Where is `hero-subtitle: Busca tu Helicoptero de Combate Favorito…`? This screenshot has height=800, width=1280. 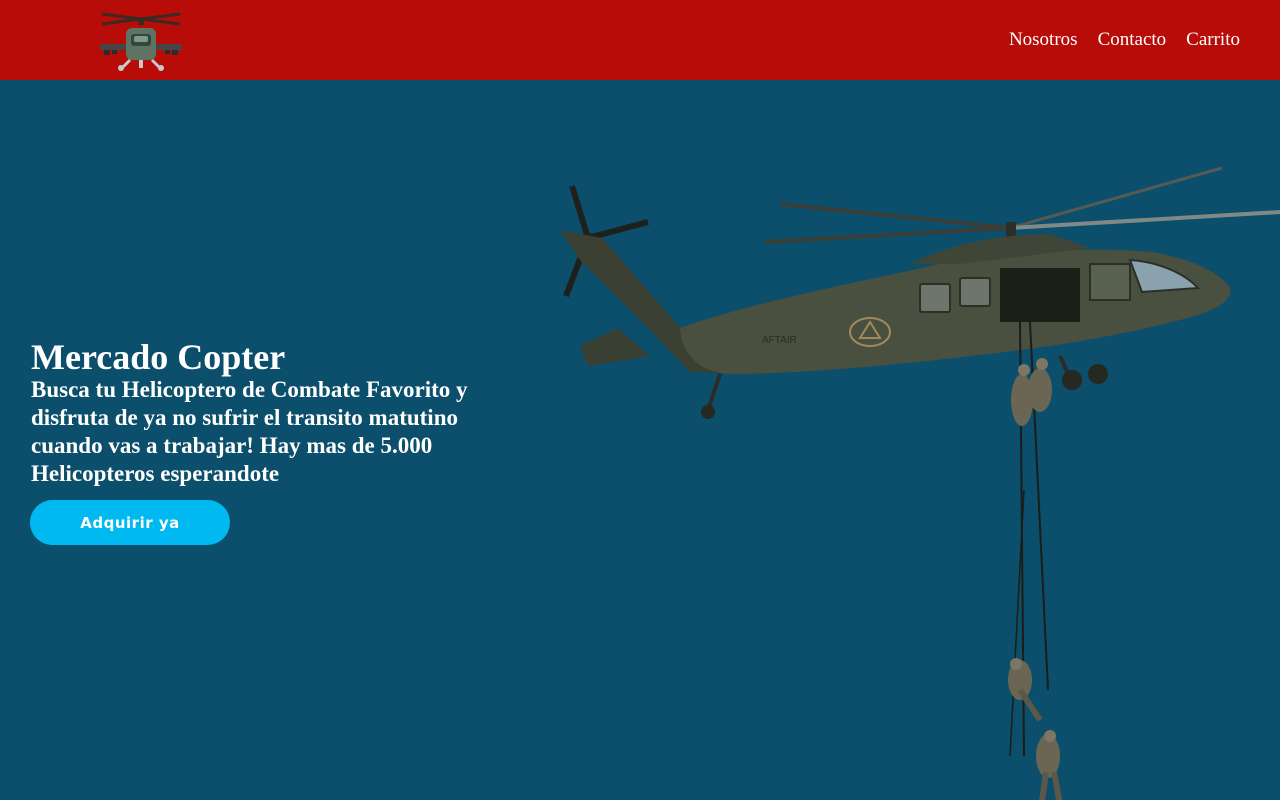 hero-subtitle: Busca tu Helicoptero de Combate Favorito… is located at coordinates (249, 431).